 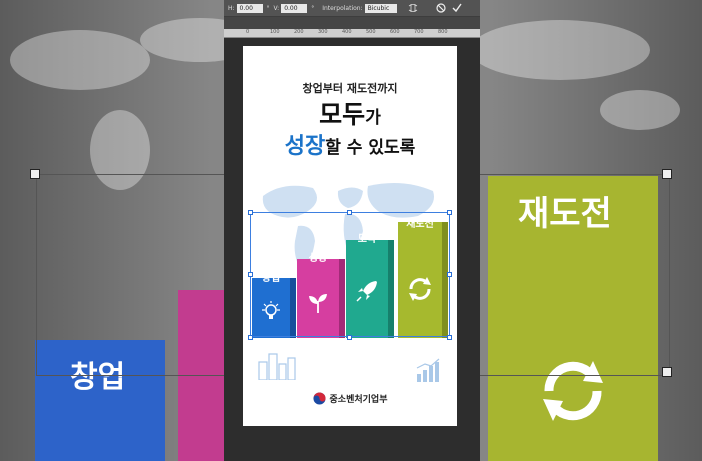 What do you see at coordinates (350, 88) in the screenshot?
I see `poster-subtitle: 창업부터 재도전까지` at bounding box center [350, 88].